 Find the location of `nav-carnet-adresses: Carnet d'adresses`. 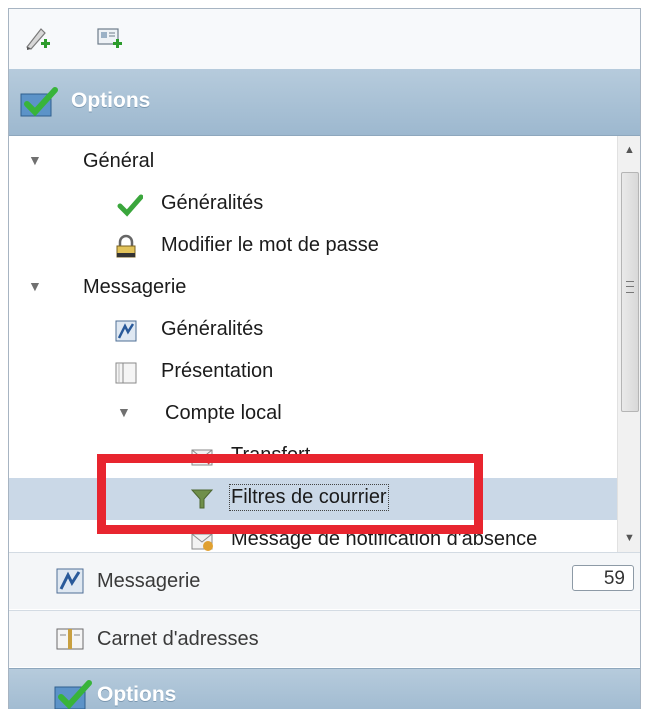

nav-carnet-adresses: Carnet d'adresses is located at coordinates (324, 638).